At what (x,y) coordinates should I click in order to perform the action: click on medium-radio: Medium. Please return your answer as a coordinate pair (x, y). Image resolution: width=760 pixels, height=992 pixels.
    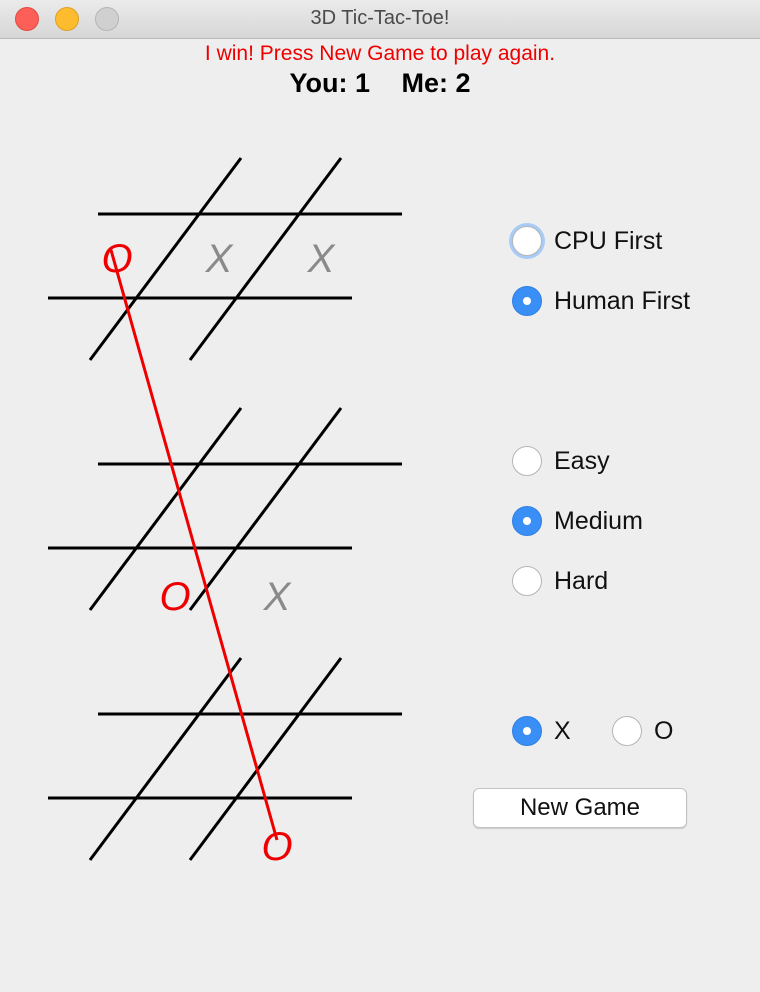
    Looking at the image, I should click on (577, 521).